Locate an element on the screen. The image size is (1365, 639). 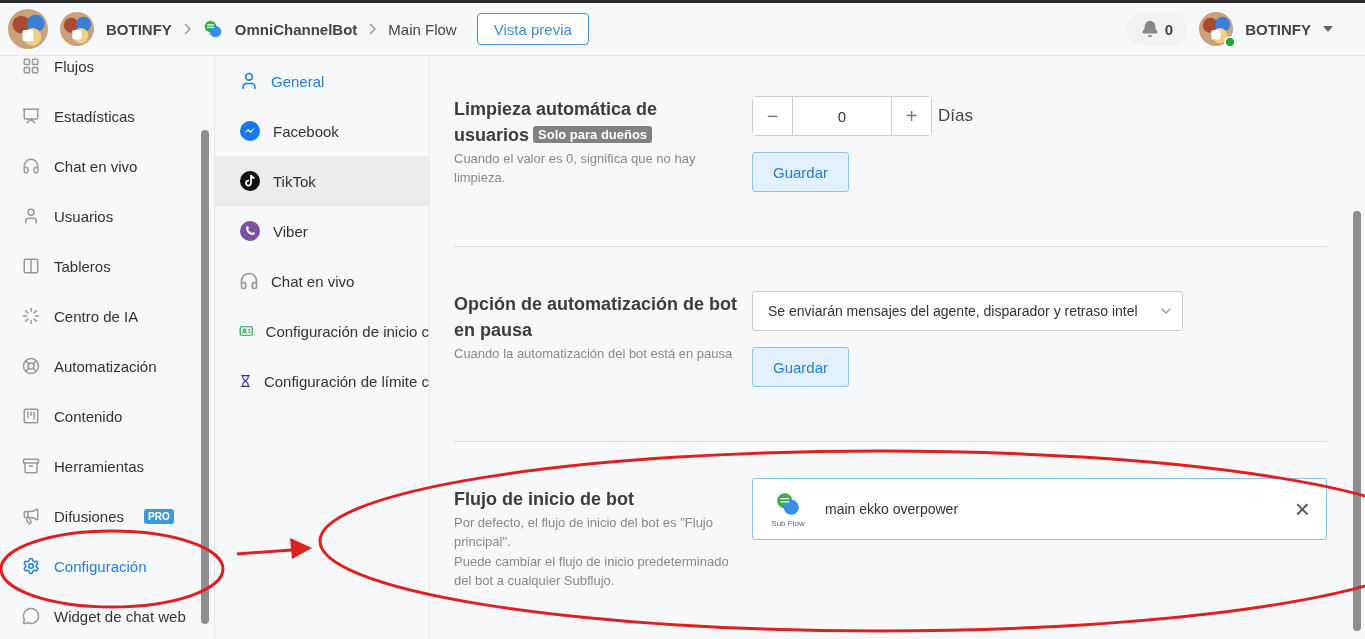
unit-label: Días is located at coordinates (955, 116).